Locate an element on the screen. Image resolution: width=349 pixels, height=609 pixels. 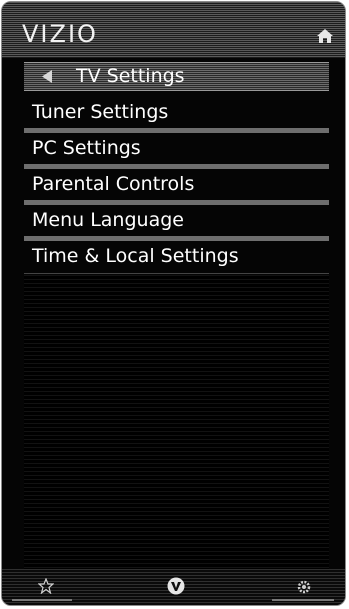
vizio-logo: VIZIO is located at coordinates (60, 34).